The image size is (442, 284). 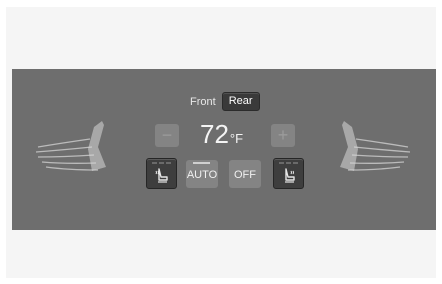 What do you see at coordinates (201, 163) in the screenshot?
I see `auto-indicator` at bounding box center [201, 163].